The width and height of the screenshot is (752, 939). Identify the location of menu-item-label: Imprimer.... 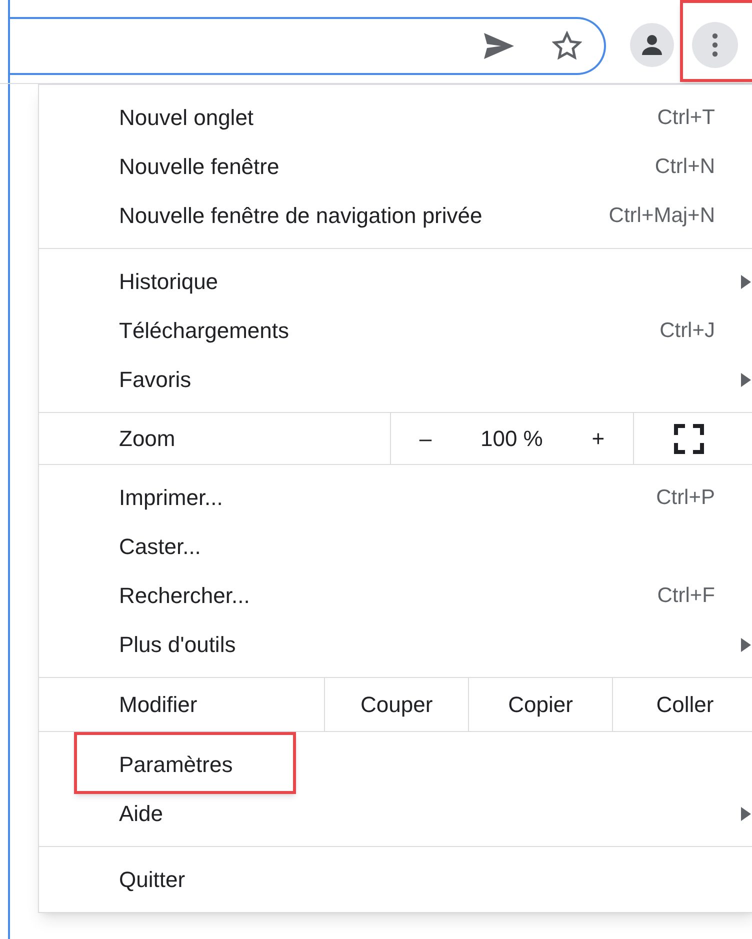
(171, 498).